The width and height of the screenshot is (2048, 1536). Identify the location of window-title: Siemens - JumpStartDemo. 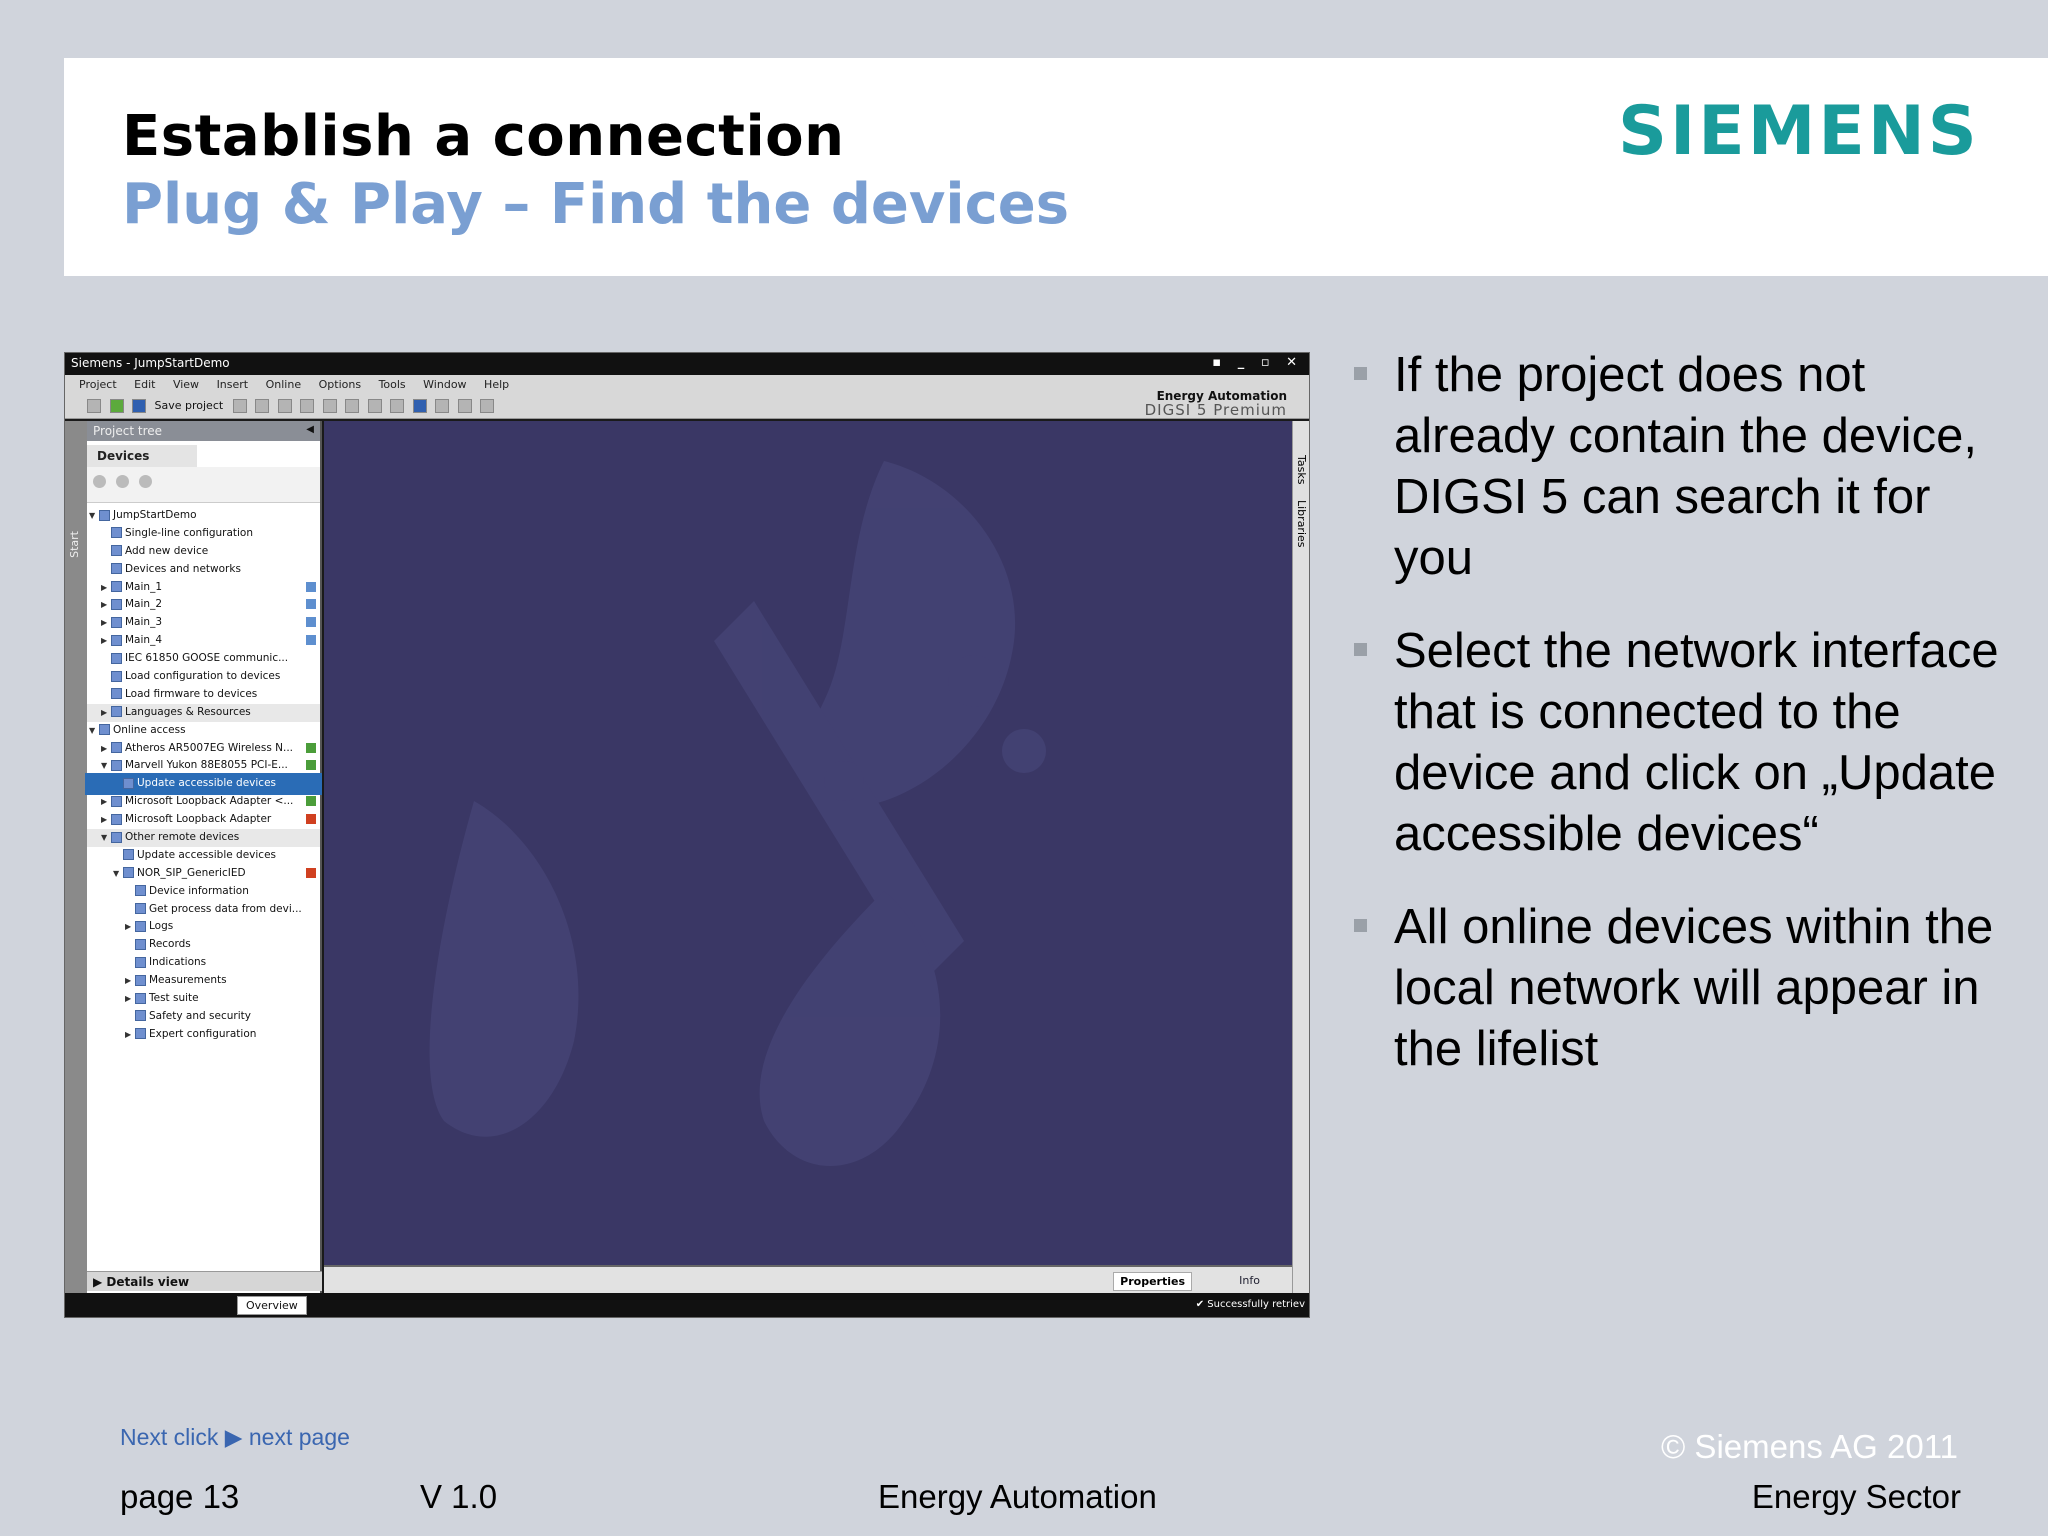
(150, 363).